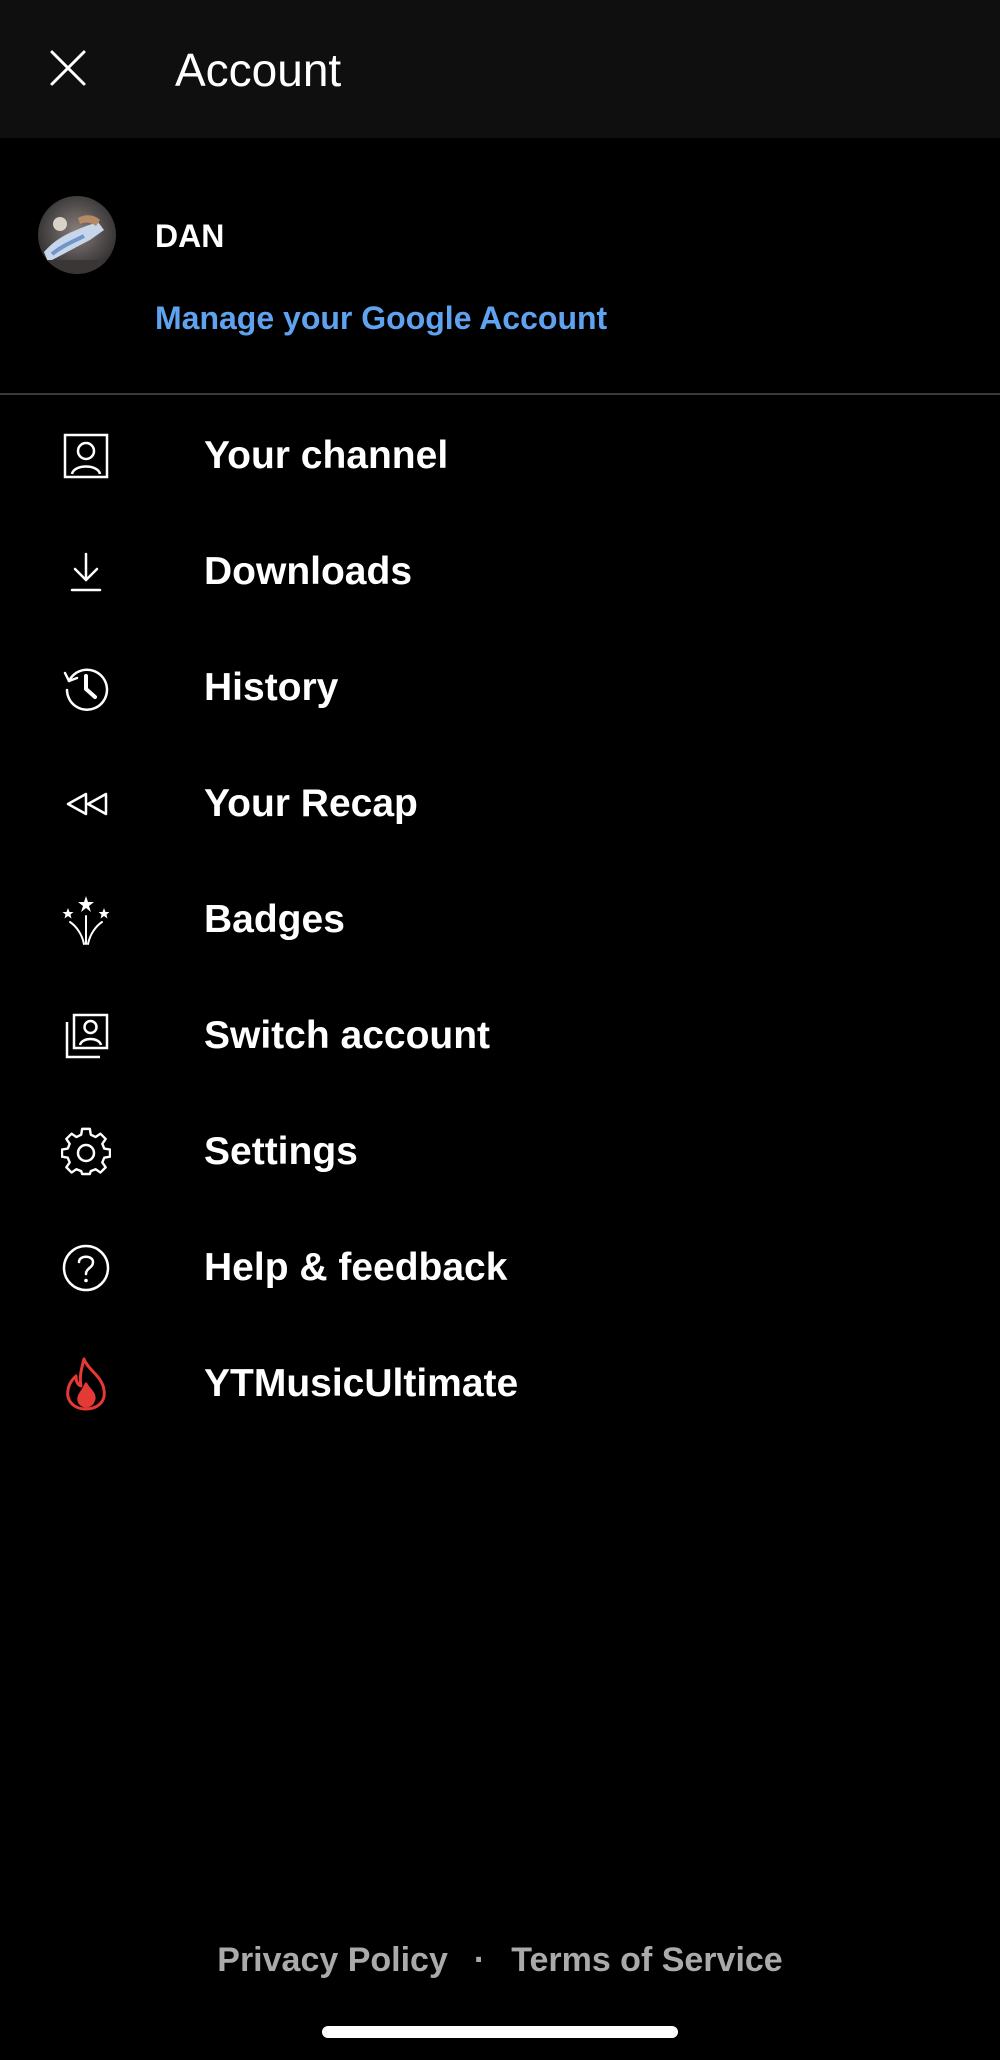 Image resolution: width=1000 pixels, height=2060 pixels. What do you see at coordinates (86, 920) in the screenshot?
I see `fireworks-icon` at bounding box center [86, 920].